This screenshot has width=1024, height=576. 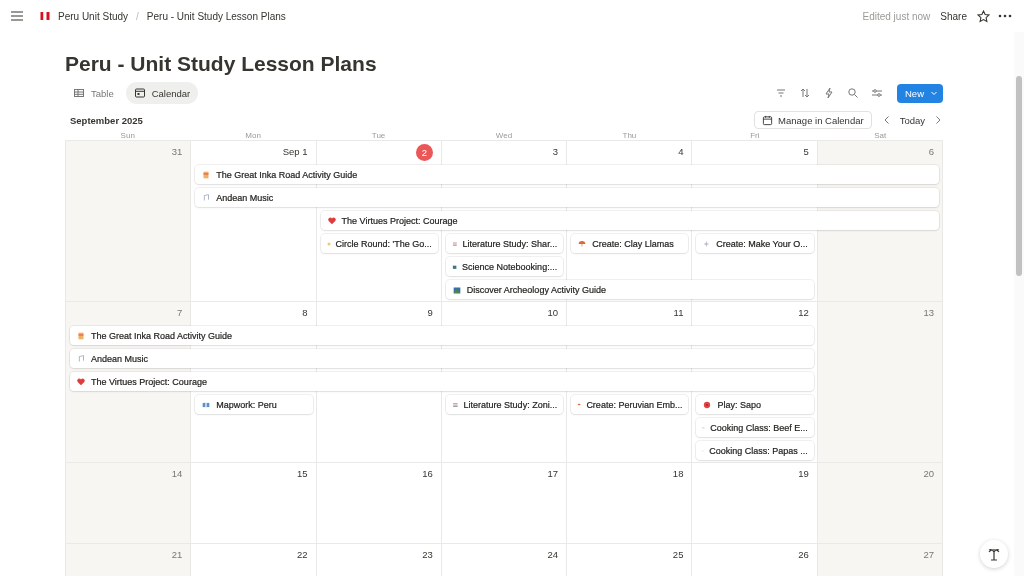 I want to click on manage-calendar-button: Manage in Calendar, so click(x=813, y=120).